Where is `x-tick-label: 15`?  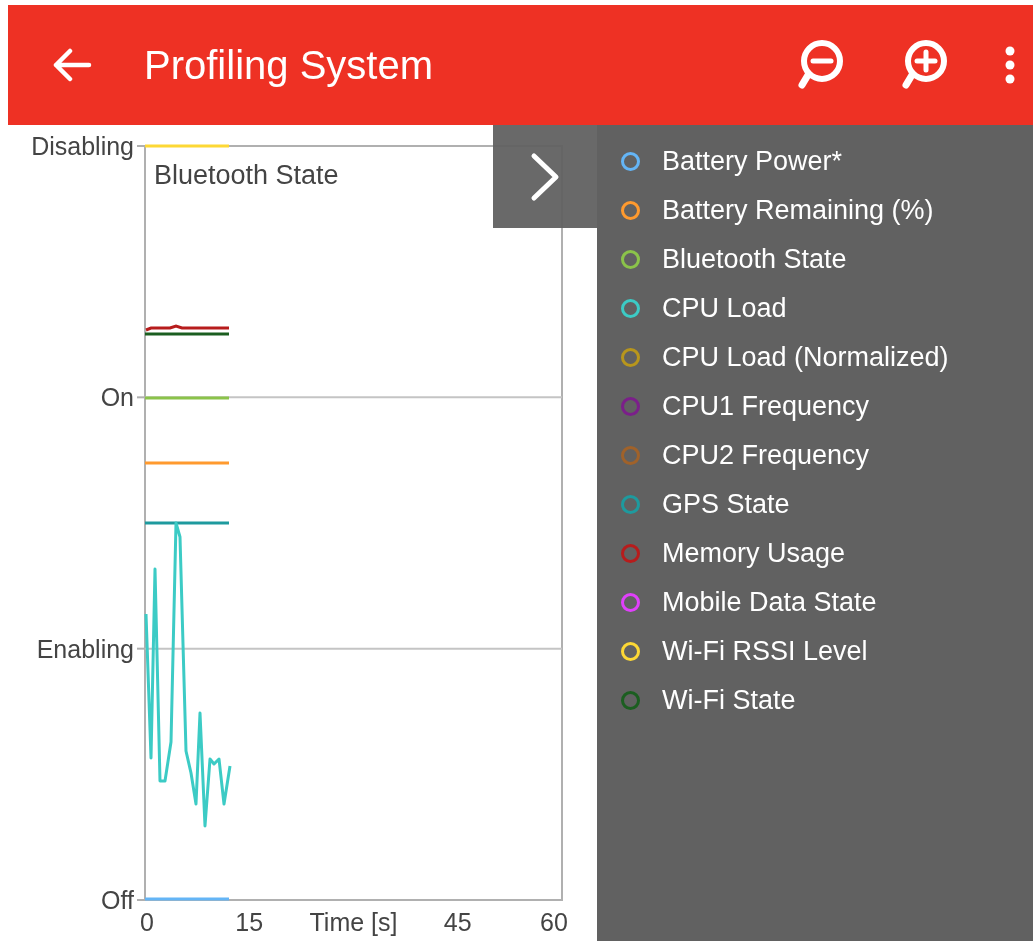 x-tick-label: 15 is located at coordinates (249, 922).